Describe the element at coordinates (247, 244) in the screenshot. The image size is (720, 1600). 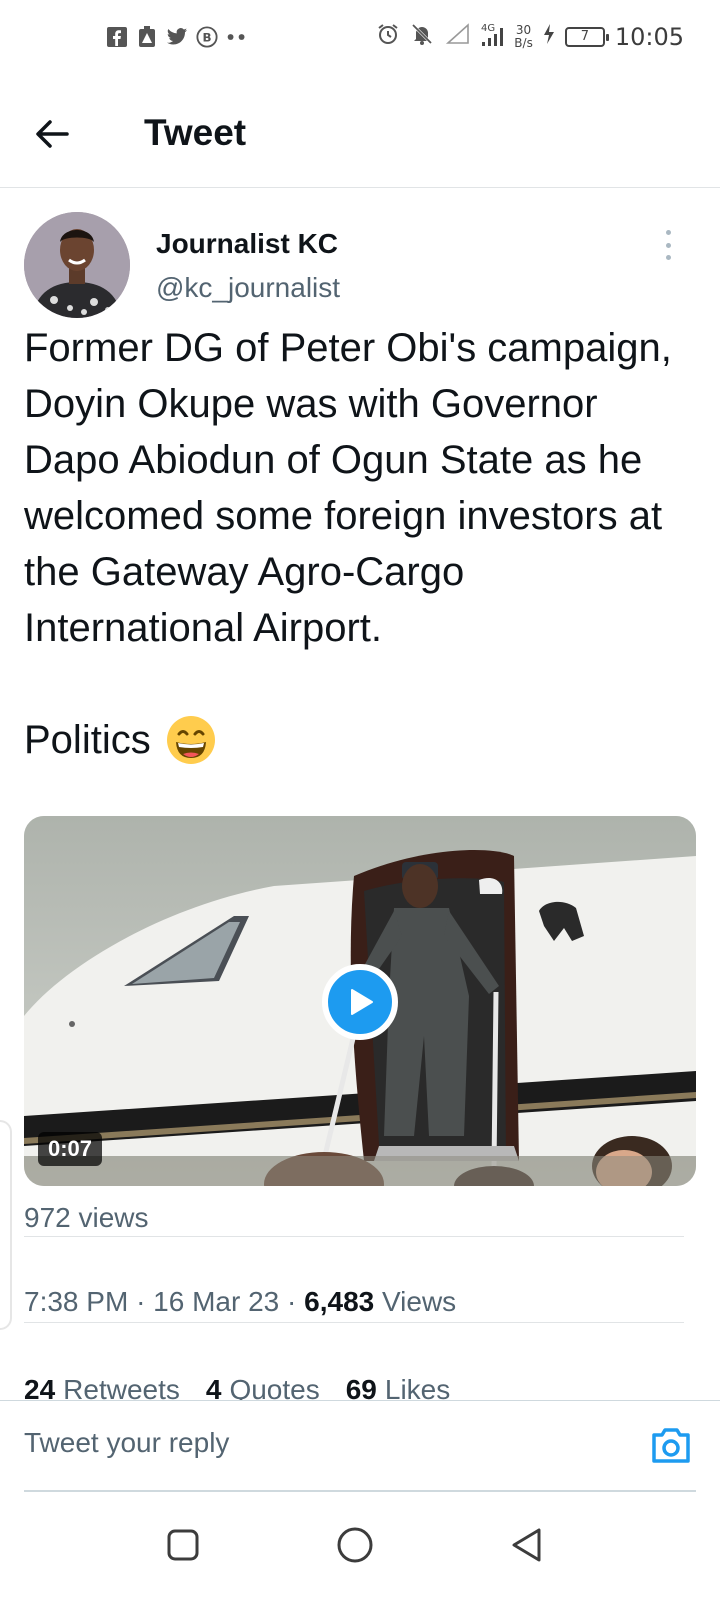
I see `author-display-name: Journalist KC` at that location.